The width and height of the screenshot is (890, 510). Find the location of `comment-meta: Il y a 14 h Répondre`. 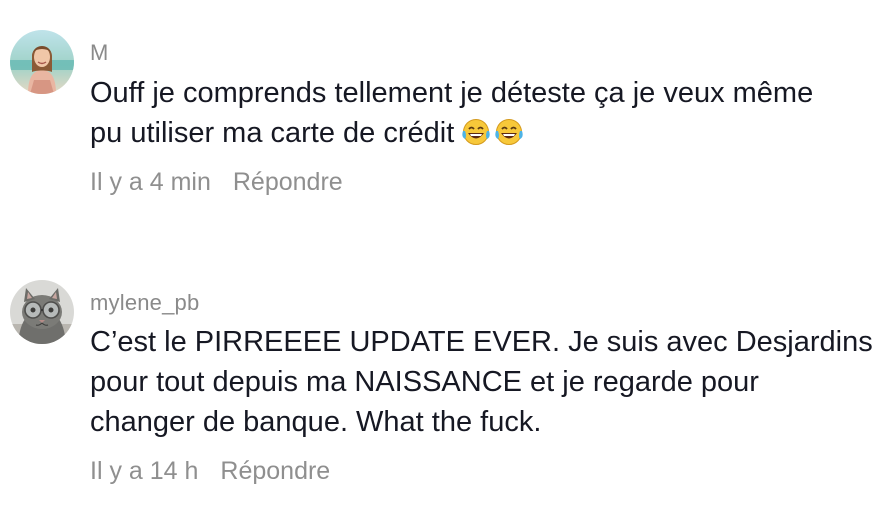

comment-meta: Il y a 14 h Répondre is located at coordinates (210, 471).